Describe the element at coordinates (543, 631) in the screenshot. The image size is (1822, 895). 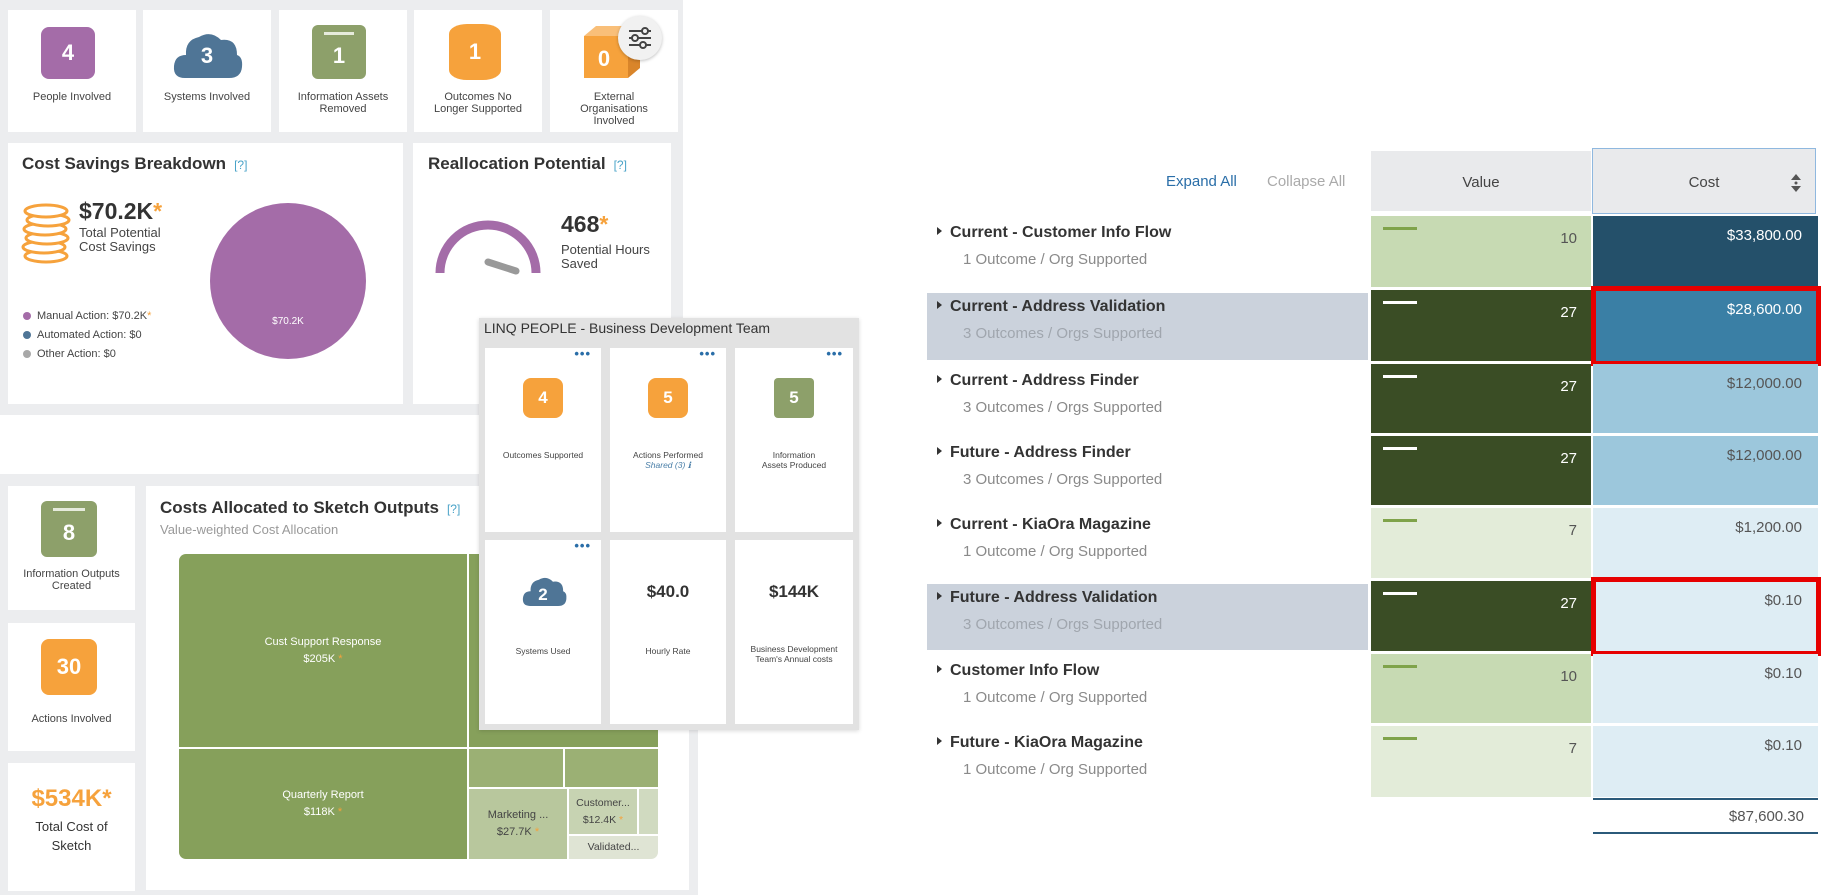
I see `people-card-systems: ••• 2 Systems Used` at that location.